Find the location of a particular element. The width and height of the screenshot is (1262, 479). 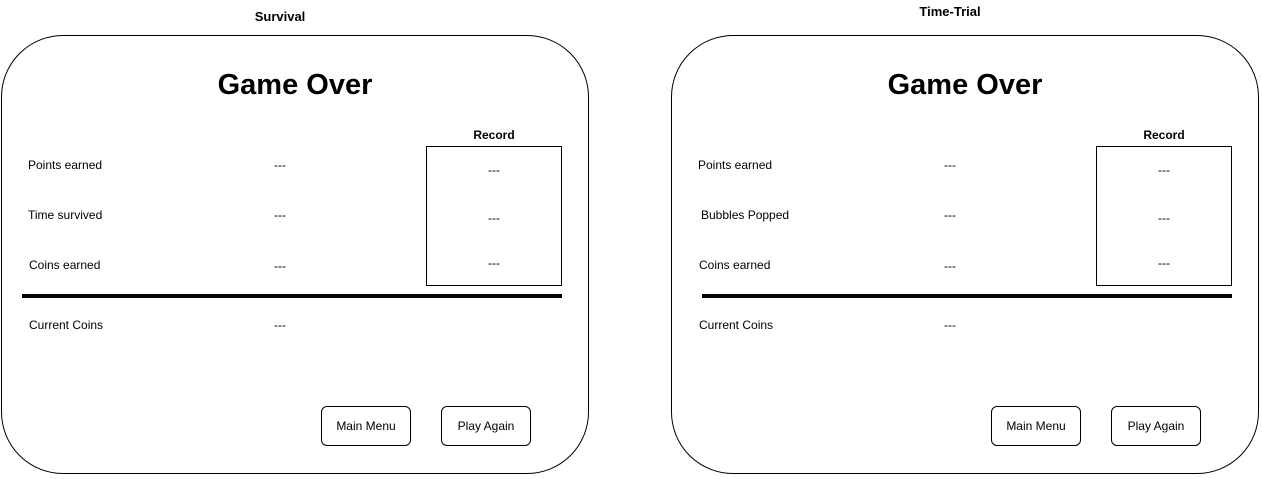

time-trial-mode-label: Time-Trial is located at coordinates (950, 11).